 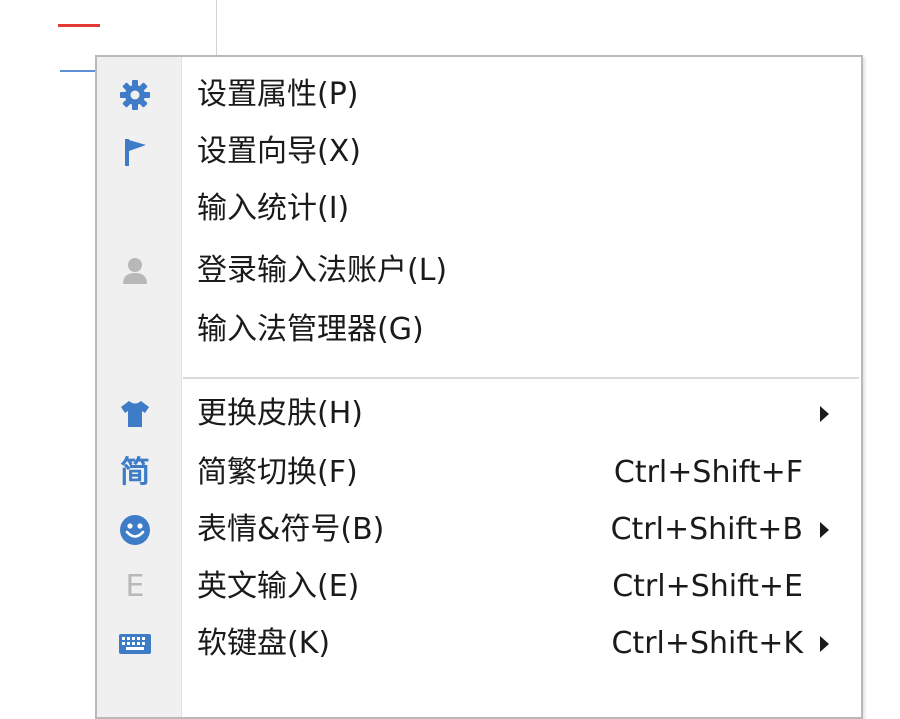 What do you see at coordinates (135, 644) in the screenshot?
I see `keyboard-icon` at bounding box center [135, 644].